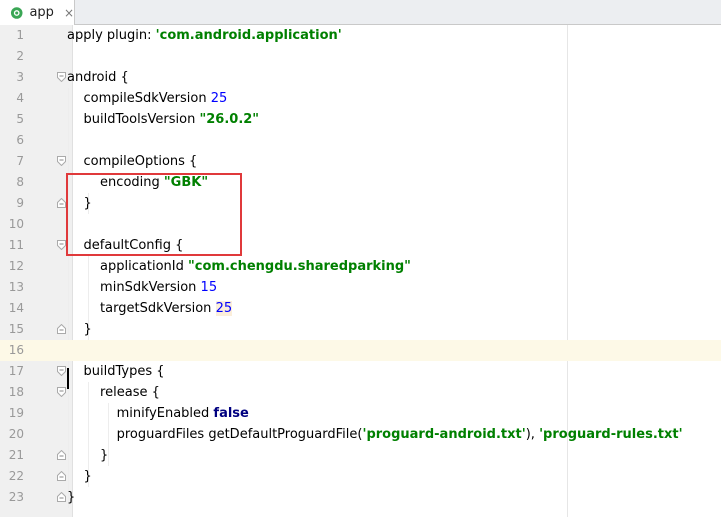  I want to click on number-literal: 15, so click(209, 287).